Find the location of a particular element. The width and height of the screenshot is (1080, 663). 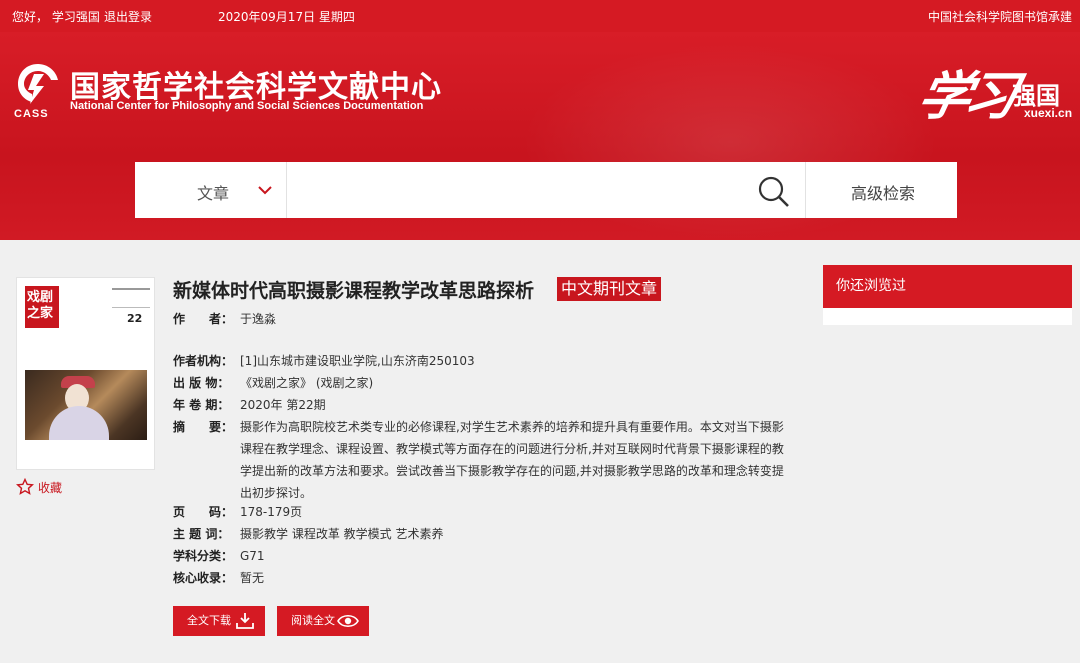

chevron-down-icon is located at coordinates (265, 190).